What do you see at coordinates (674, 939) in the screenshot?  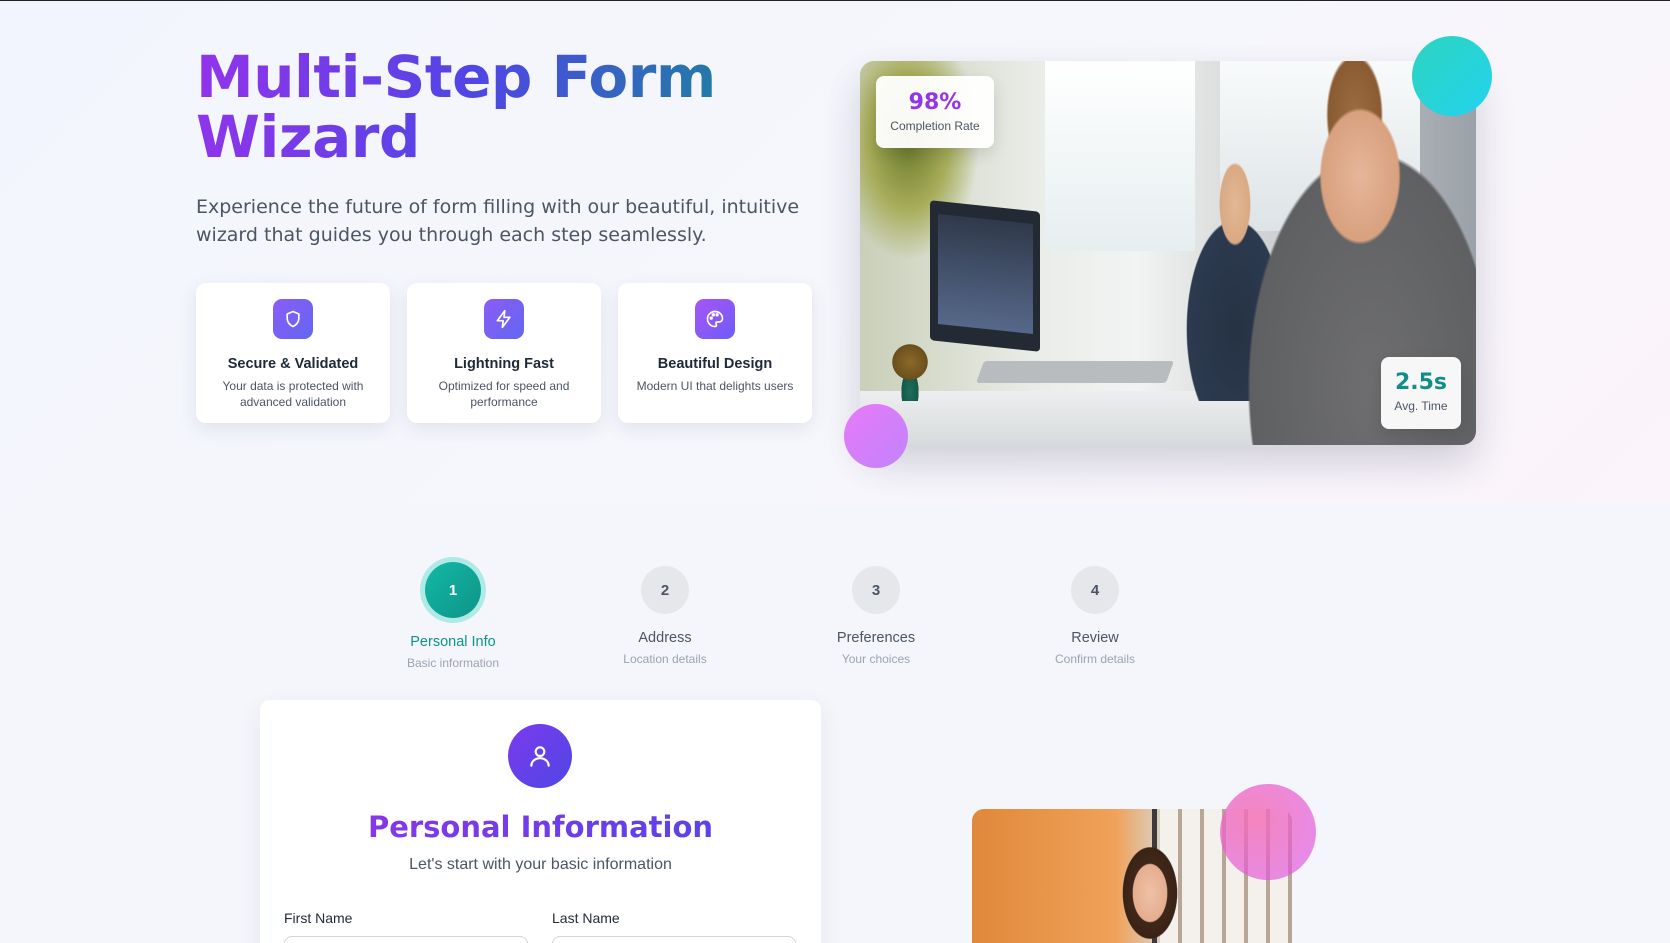 I see `last-name-field` at bounding box center [674, 939].